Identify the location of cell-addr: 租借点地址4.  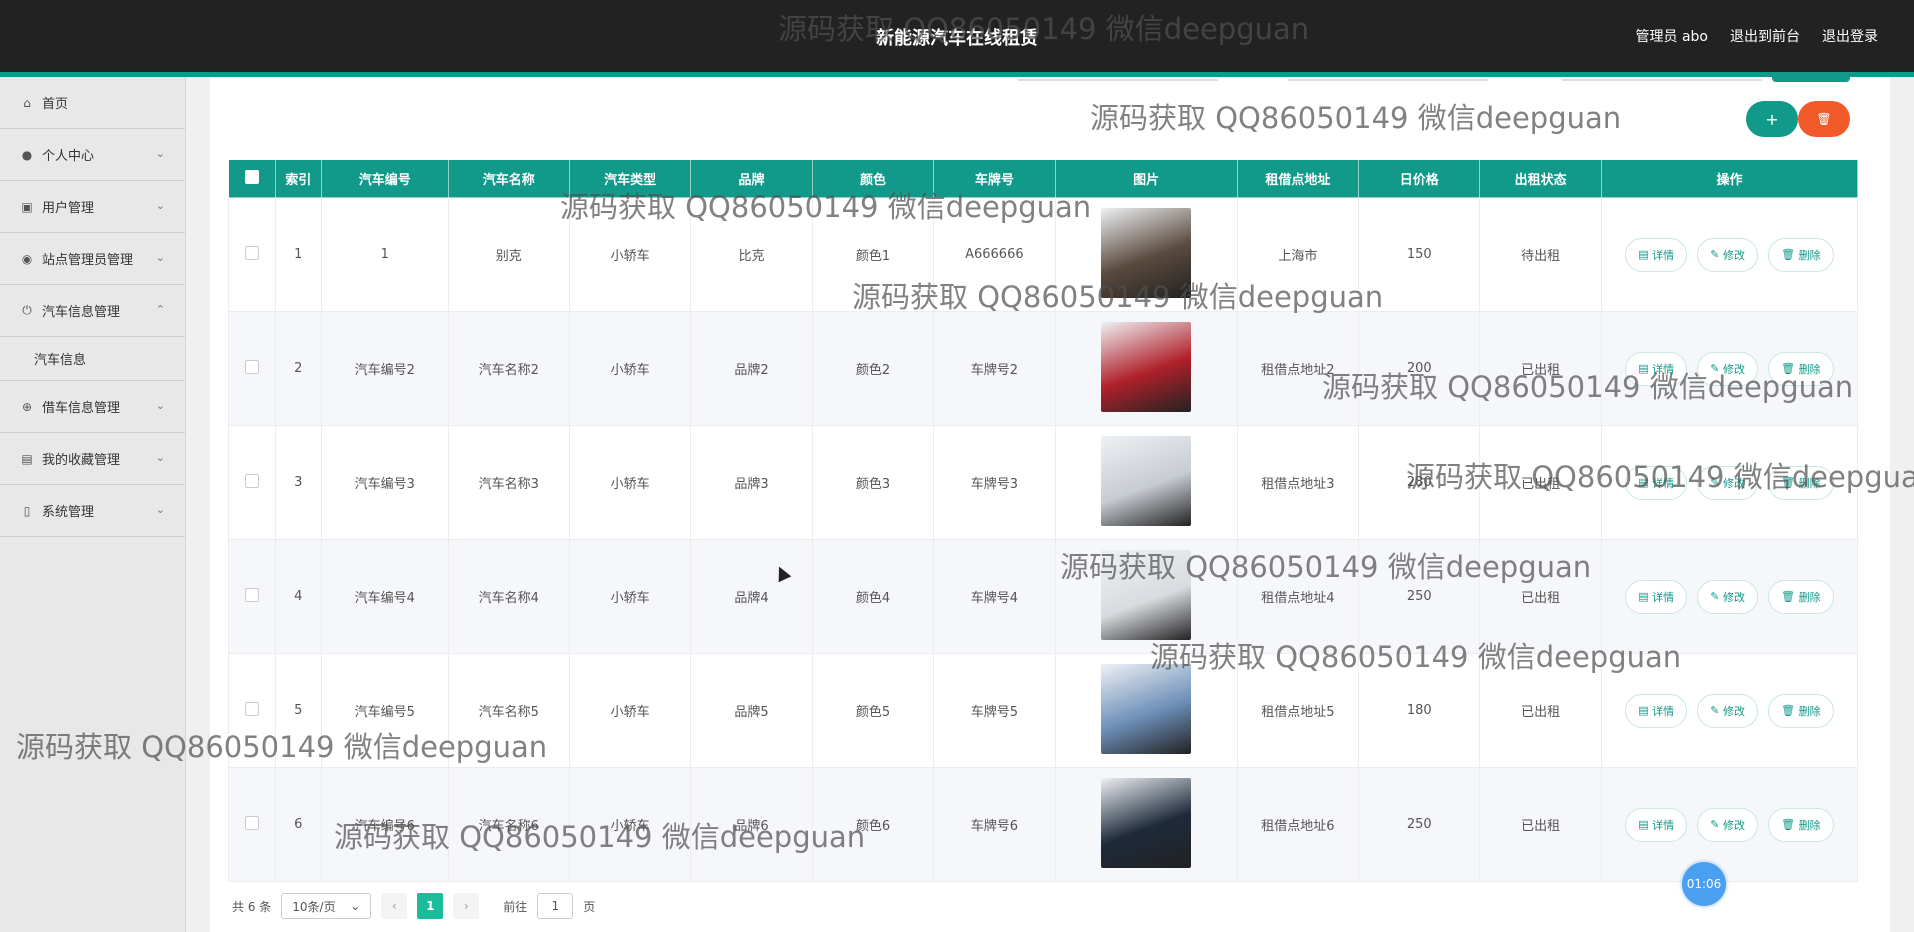
(1298, 596).